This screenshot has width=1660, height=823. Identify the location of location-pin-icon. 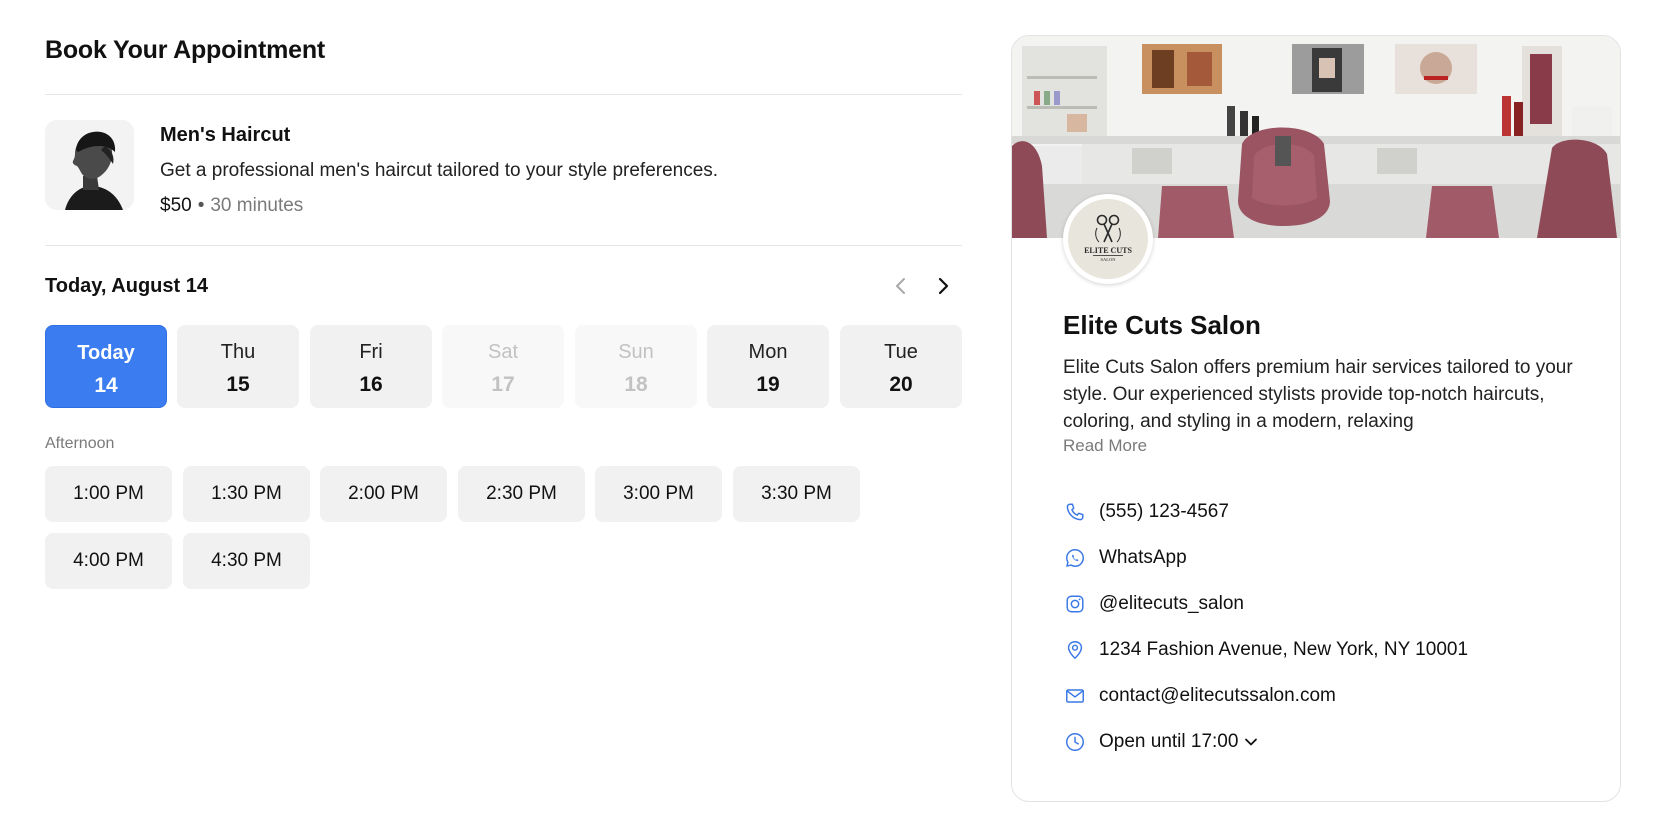
(1075, 650).